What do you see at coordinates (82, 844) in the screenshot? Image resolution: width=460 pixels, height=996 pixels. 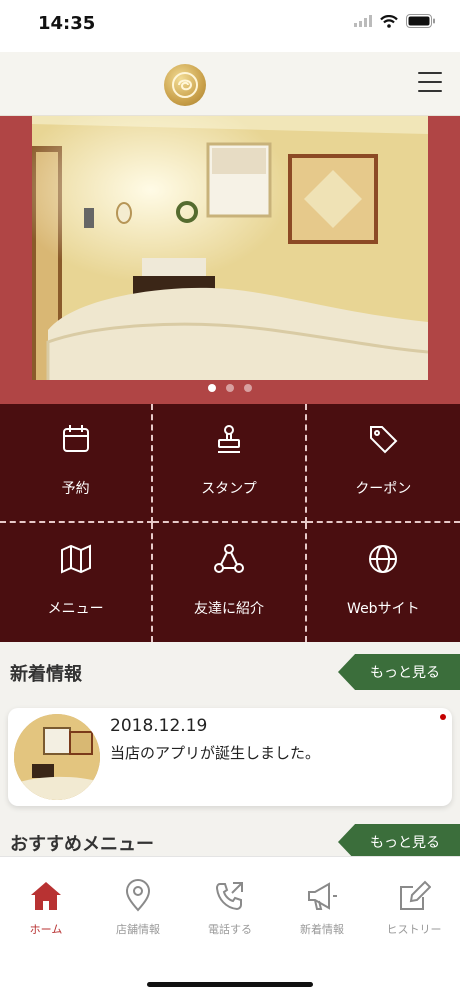 I see `recommend-section-title: おすすめメニュー` at bounding box center [82, 844].